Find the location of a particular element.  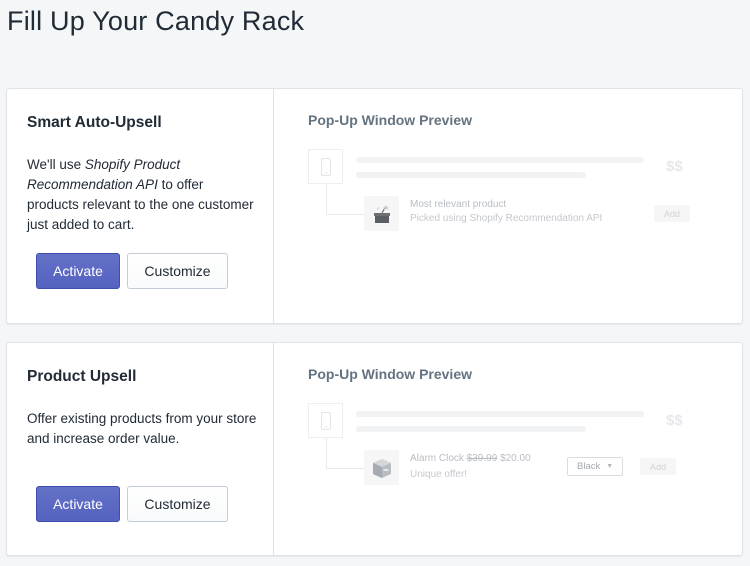

page-title: Fill Up Your Candy Rack is located at coordinates (156, 21).